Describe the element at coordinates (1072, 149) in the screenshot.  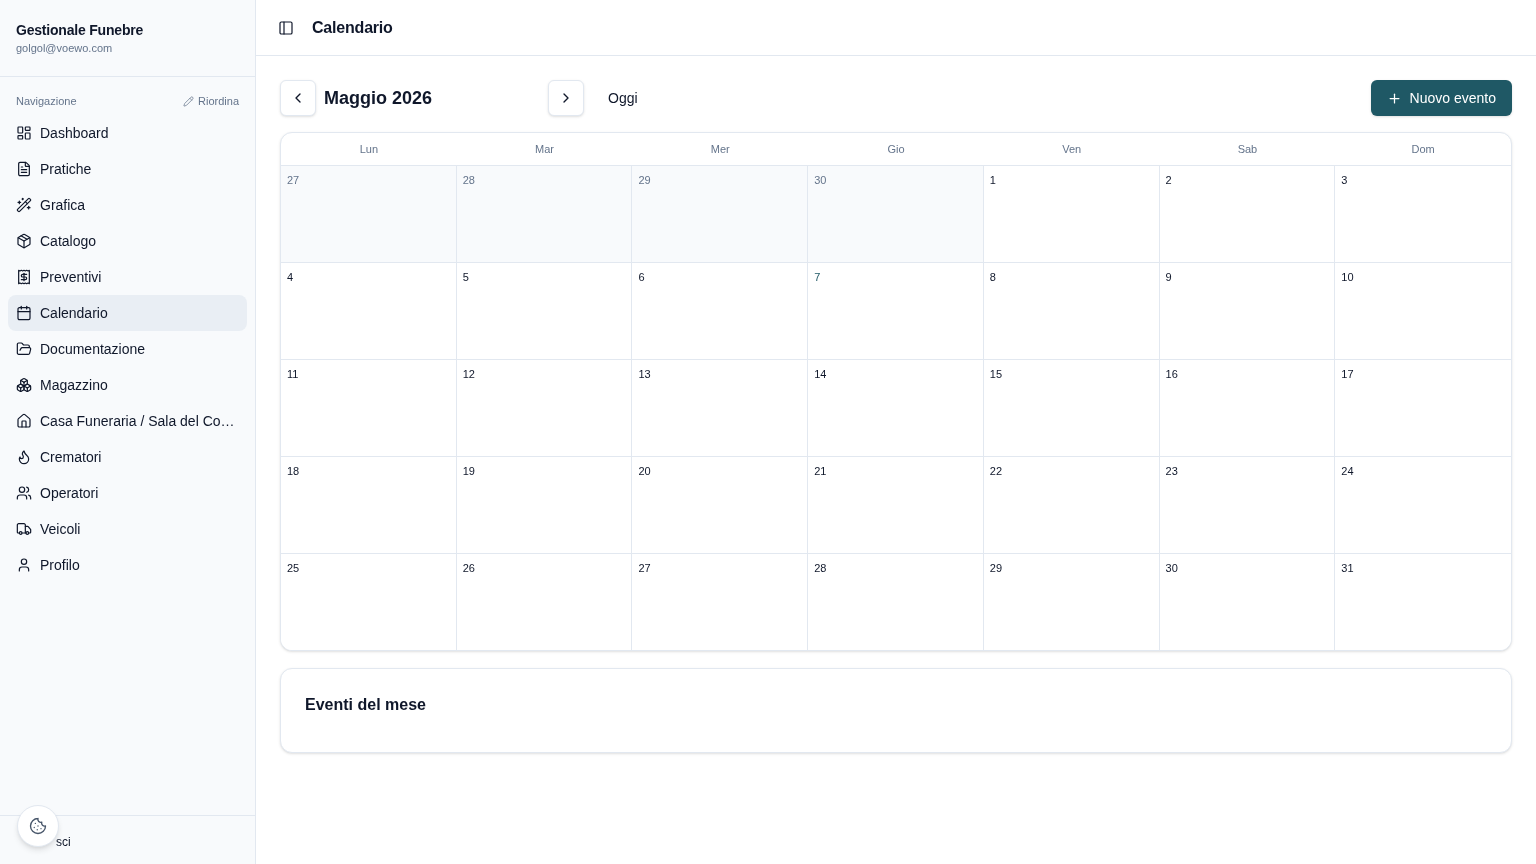
I see `weekday-label: Ven` at that location.